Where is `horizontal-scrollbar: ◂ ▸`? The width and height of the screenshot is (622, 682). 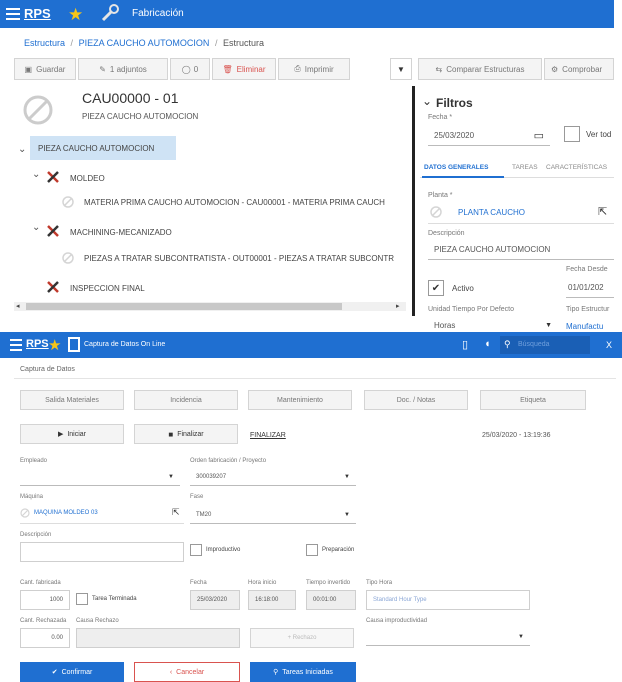
horizontal-scrollbar: ◂ ▸ is located at coordinates (210, 306).